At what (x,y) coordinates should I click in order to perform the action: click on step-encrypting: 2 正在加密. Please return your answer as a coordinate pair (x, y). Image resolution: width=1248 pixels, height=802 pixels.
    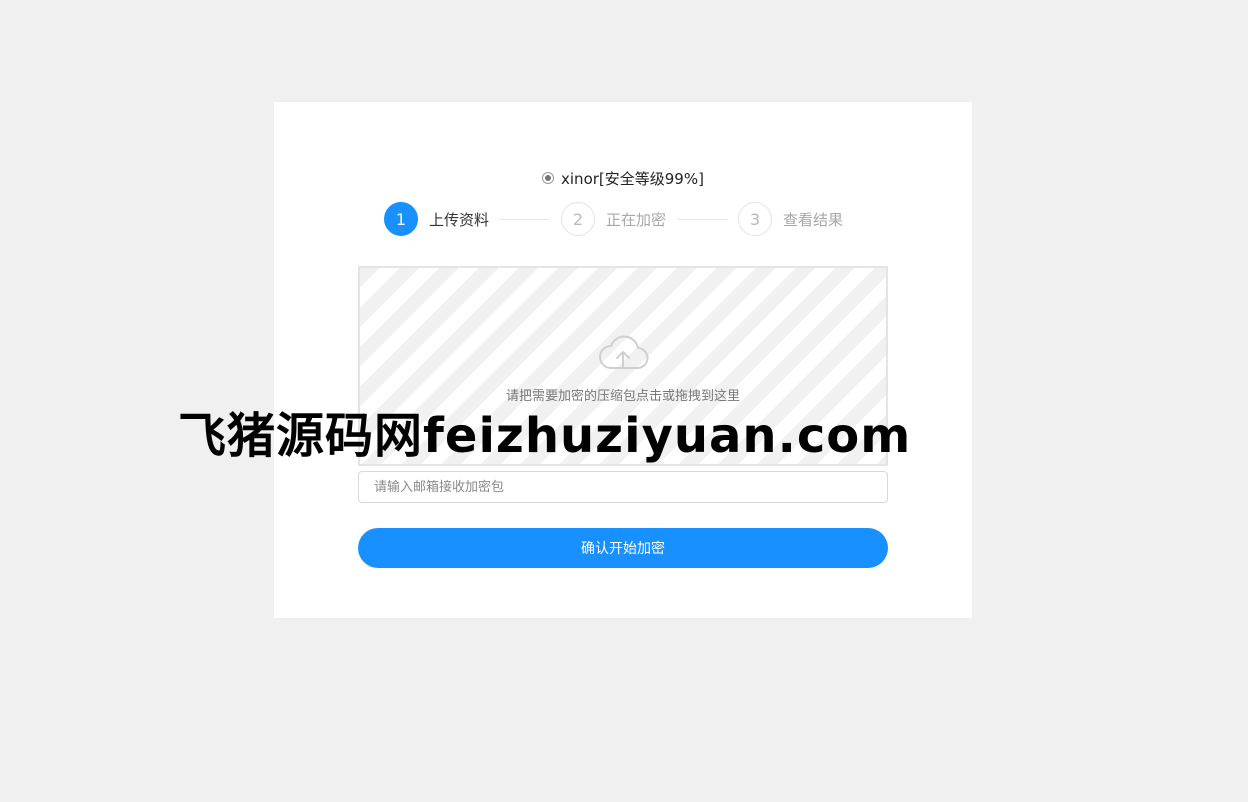
    Looking at the image, I should click on (613, 219).